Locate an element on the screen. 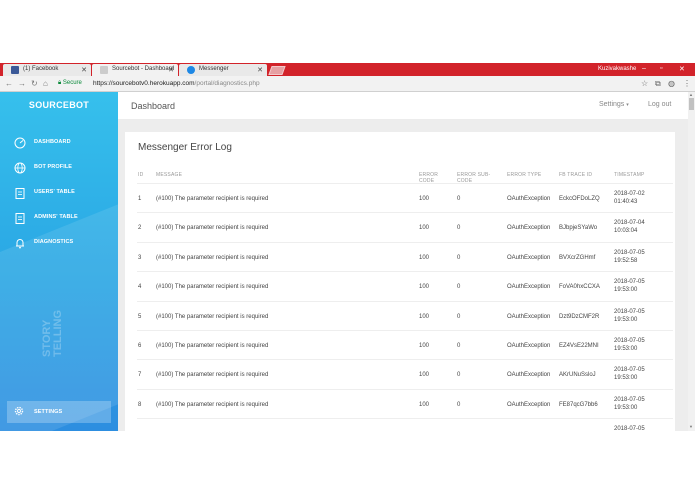  scroll-up-icon: ▲ is located at coordinates (691, 94).